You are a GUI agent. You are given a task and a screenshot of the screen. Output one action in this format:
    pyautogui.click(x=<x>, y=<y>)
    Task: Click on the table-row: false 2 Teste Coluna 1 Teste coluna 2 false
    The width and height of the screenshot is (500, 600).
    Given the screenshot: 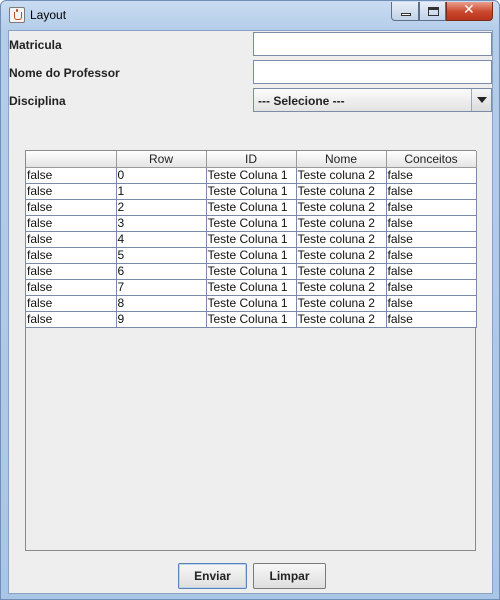 What is the action you would take?
    pyautogui.click(x=251, y=207)
    